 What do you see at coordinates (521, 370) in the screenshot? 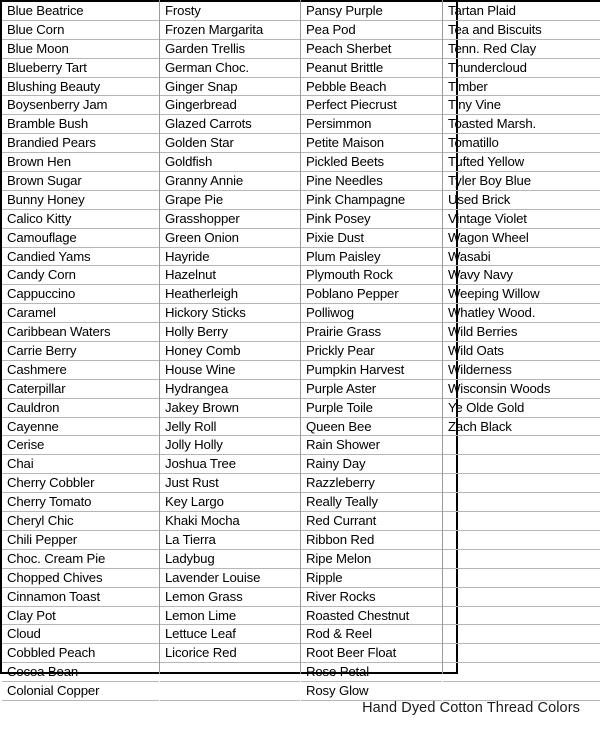
I see `table-cell: Wilderness` at bounding box center [521, 370].